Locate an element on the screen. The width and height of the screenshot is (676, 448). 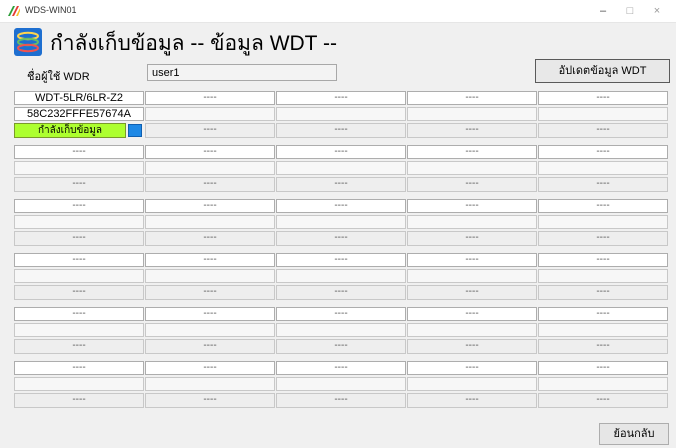
title-bar: WDS-WIN01 – □ × is located at coordinates (338, 11).